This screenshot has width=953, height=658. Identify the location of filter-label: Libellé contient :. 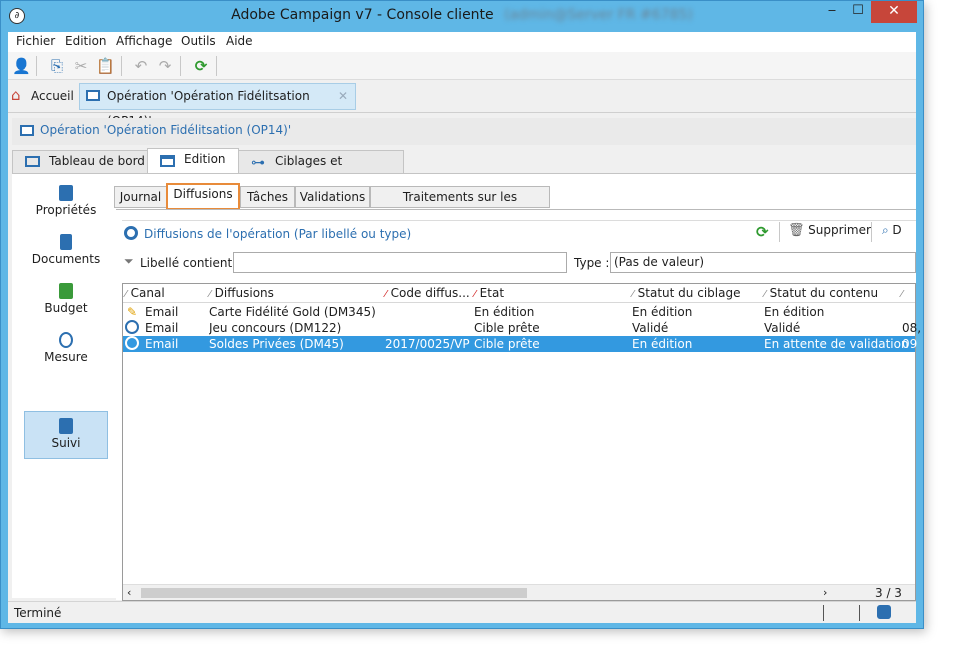
(190, 263).